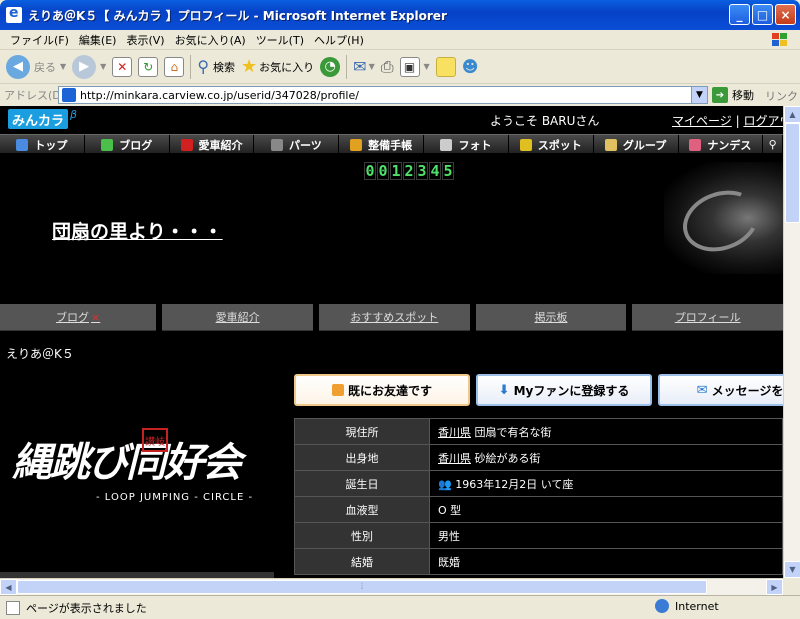  I want to click on table-row: 性別 男性, so click(538, 535).